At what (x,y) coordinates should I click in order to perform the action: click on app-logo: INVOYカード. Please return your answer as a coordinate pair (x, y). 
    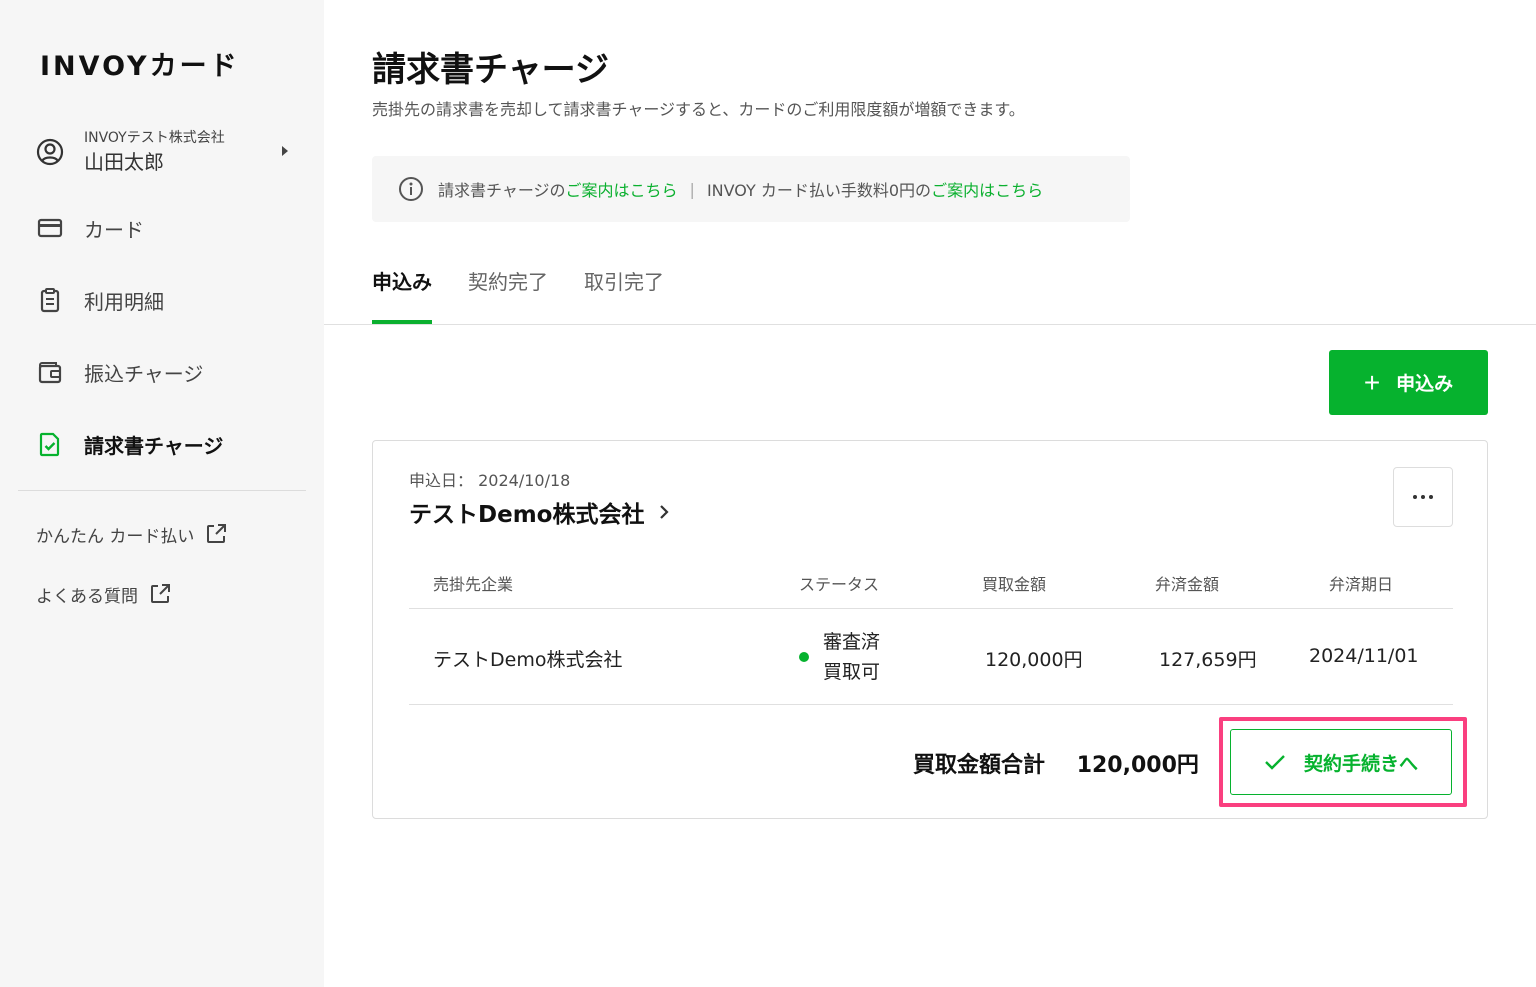
    Looking at the image, I should click on (140, 63).